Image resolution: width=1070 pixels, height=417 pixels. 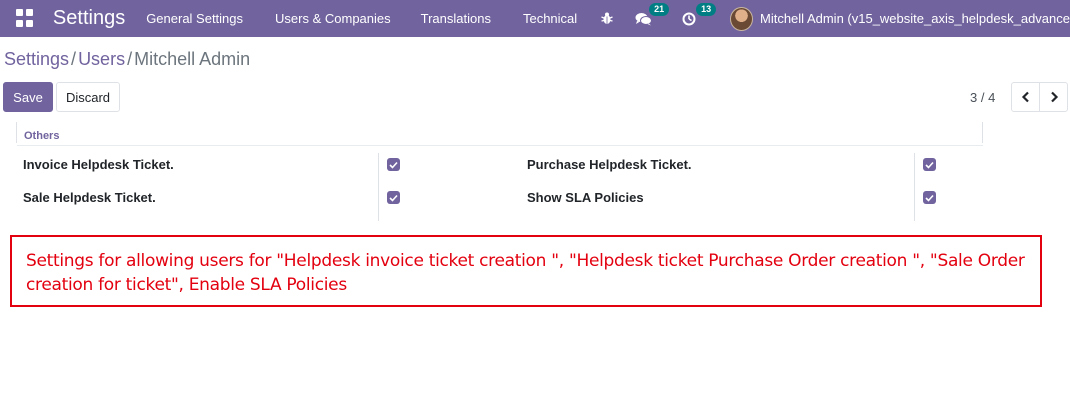 What do you see at coordinates (89, 18) in the screenshot?
I see `app-brand: Settings` at bounding box center [89, 18].